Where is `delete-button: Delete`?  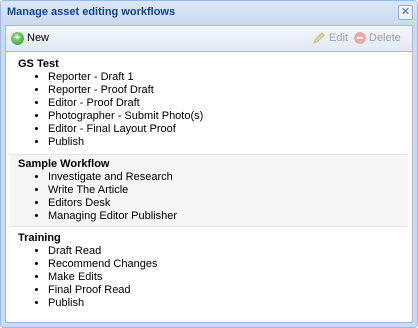 delete-button: Delete is located at coordinates (377, 38).